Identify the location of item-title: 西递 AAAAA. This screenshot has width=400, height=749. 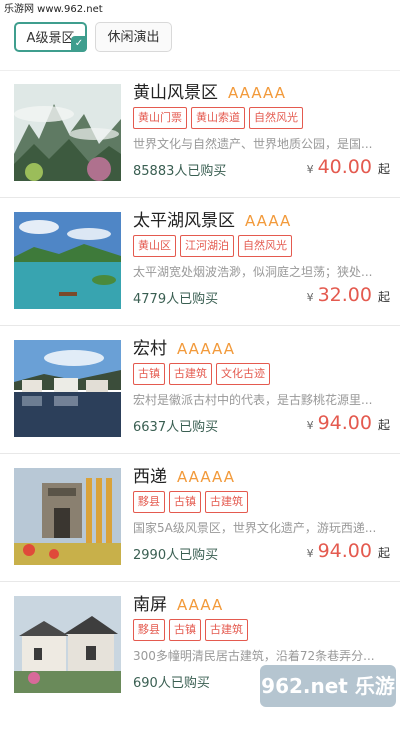
(184, 474).